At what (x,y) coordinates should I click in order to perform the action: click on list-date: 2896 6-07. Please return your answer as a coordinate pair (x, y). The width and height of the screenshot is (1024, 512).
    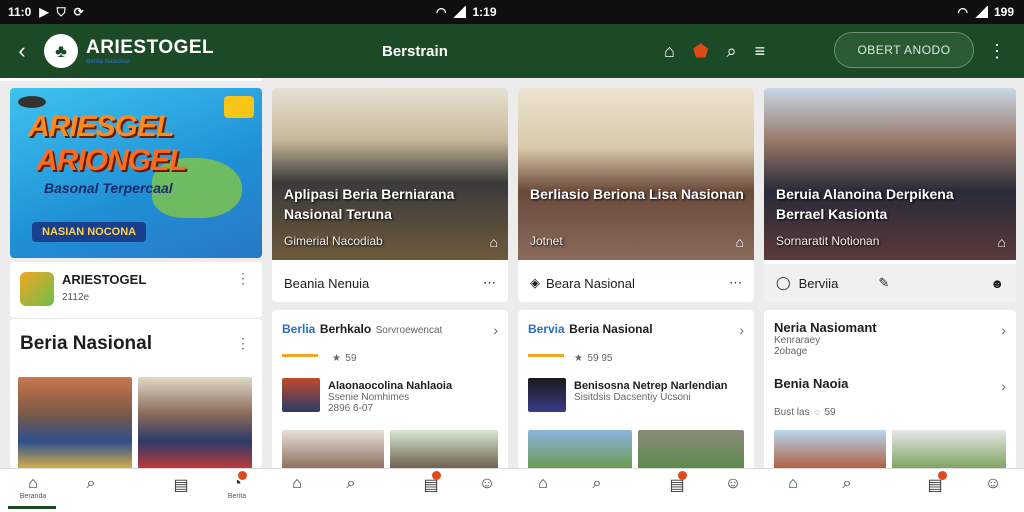
    Looking at the image, I should click on (351, 408).